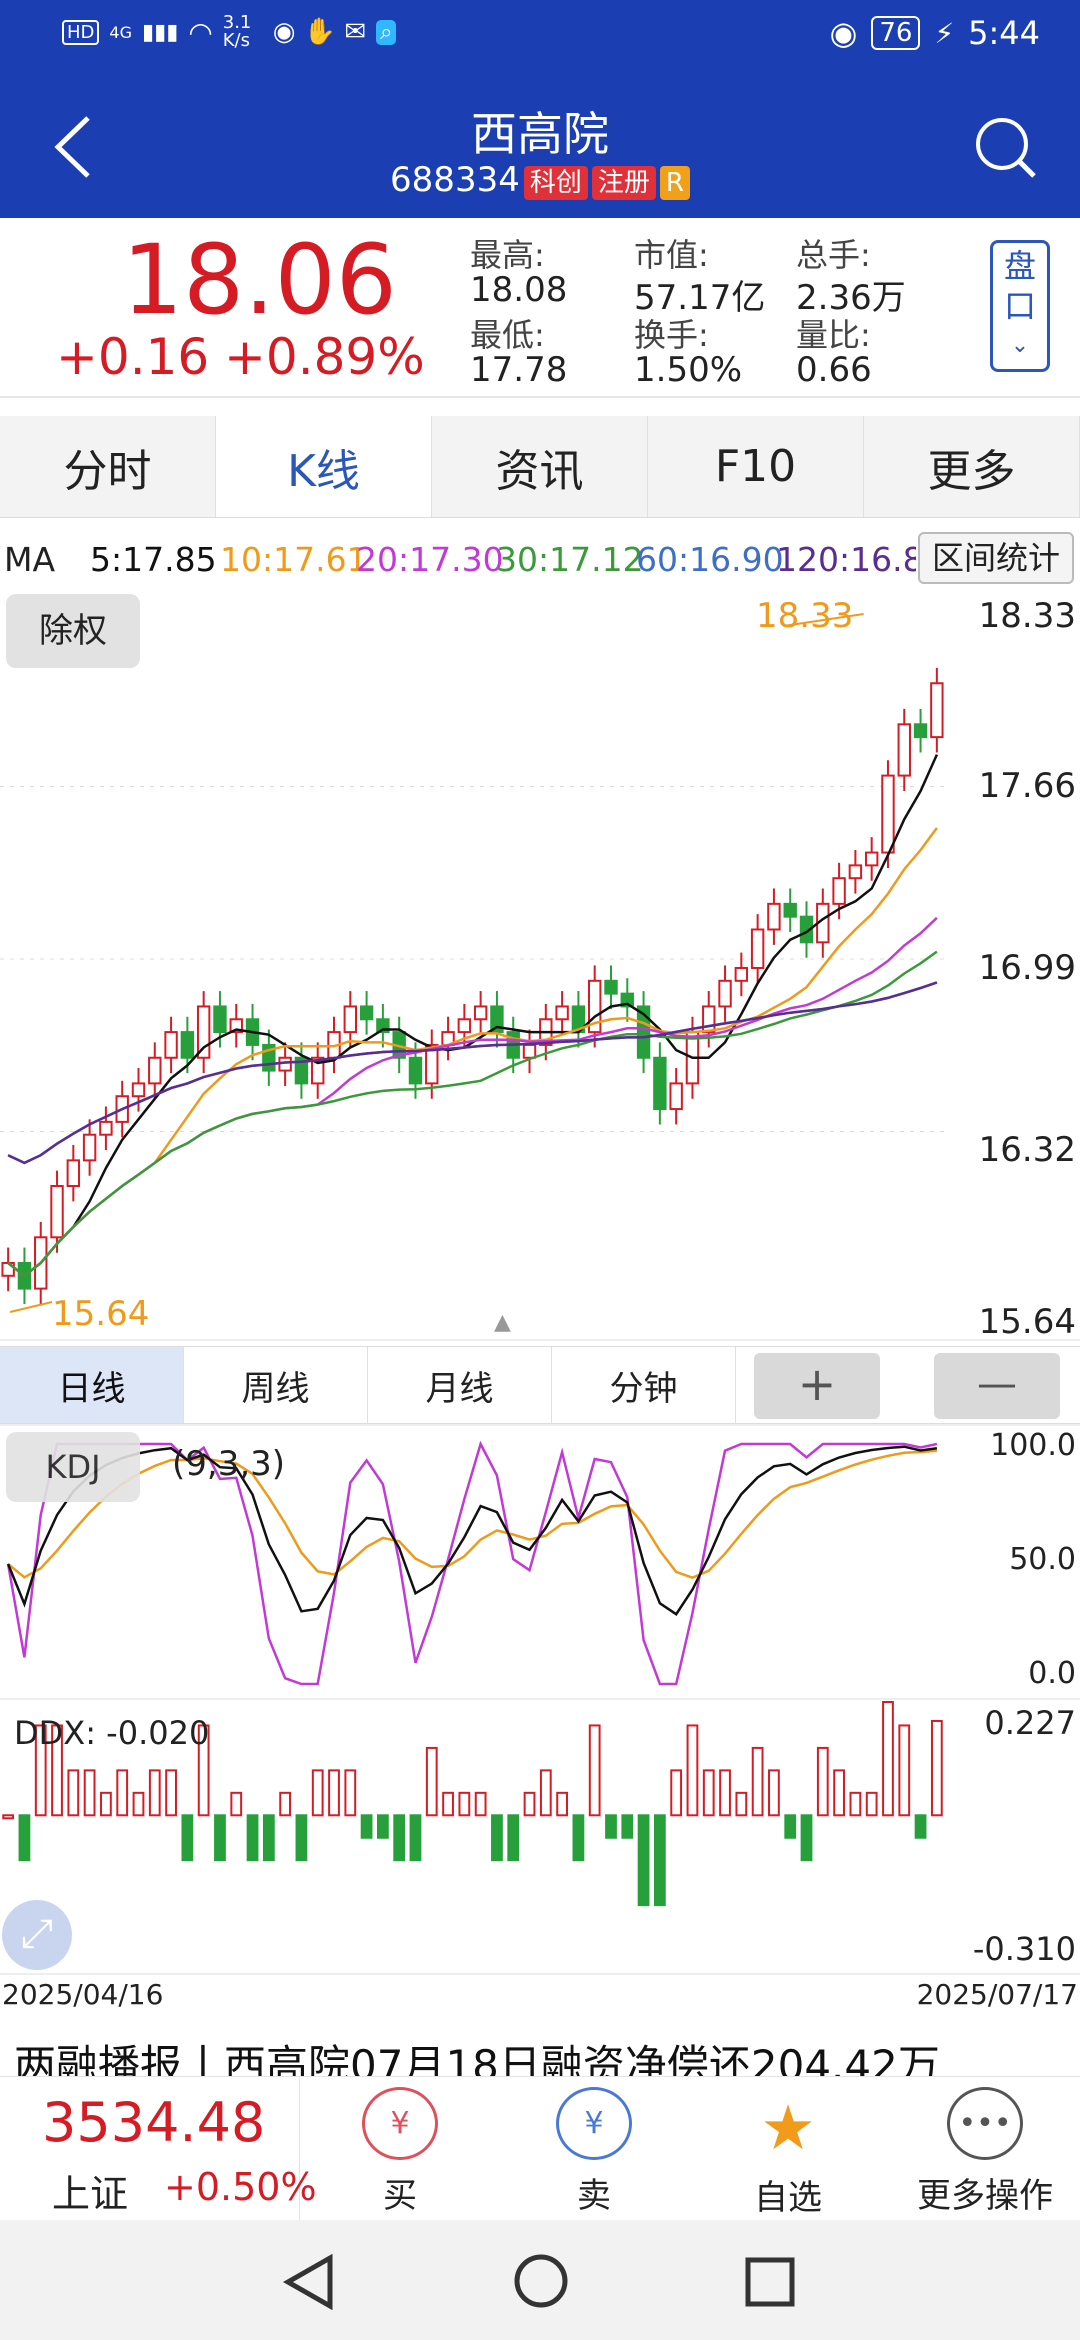 This screenshot has width=1080, height=2340. I want to click on tab-timeshare: 分时, so click(108, 466).